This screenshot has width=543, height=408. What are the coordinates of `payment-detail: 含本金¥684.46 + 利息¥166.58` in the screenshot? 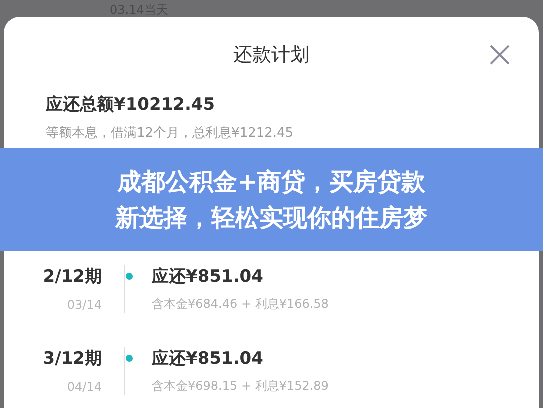 It's located at (241, 304).